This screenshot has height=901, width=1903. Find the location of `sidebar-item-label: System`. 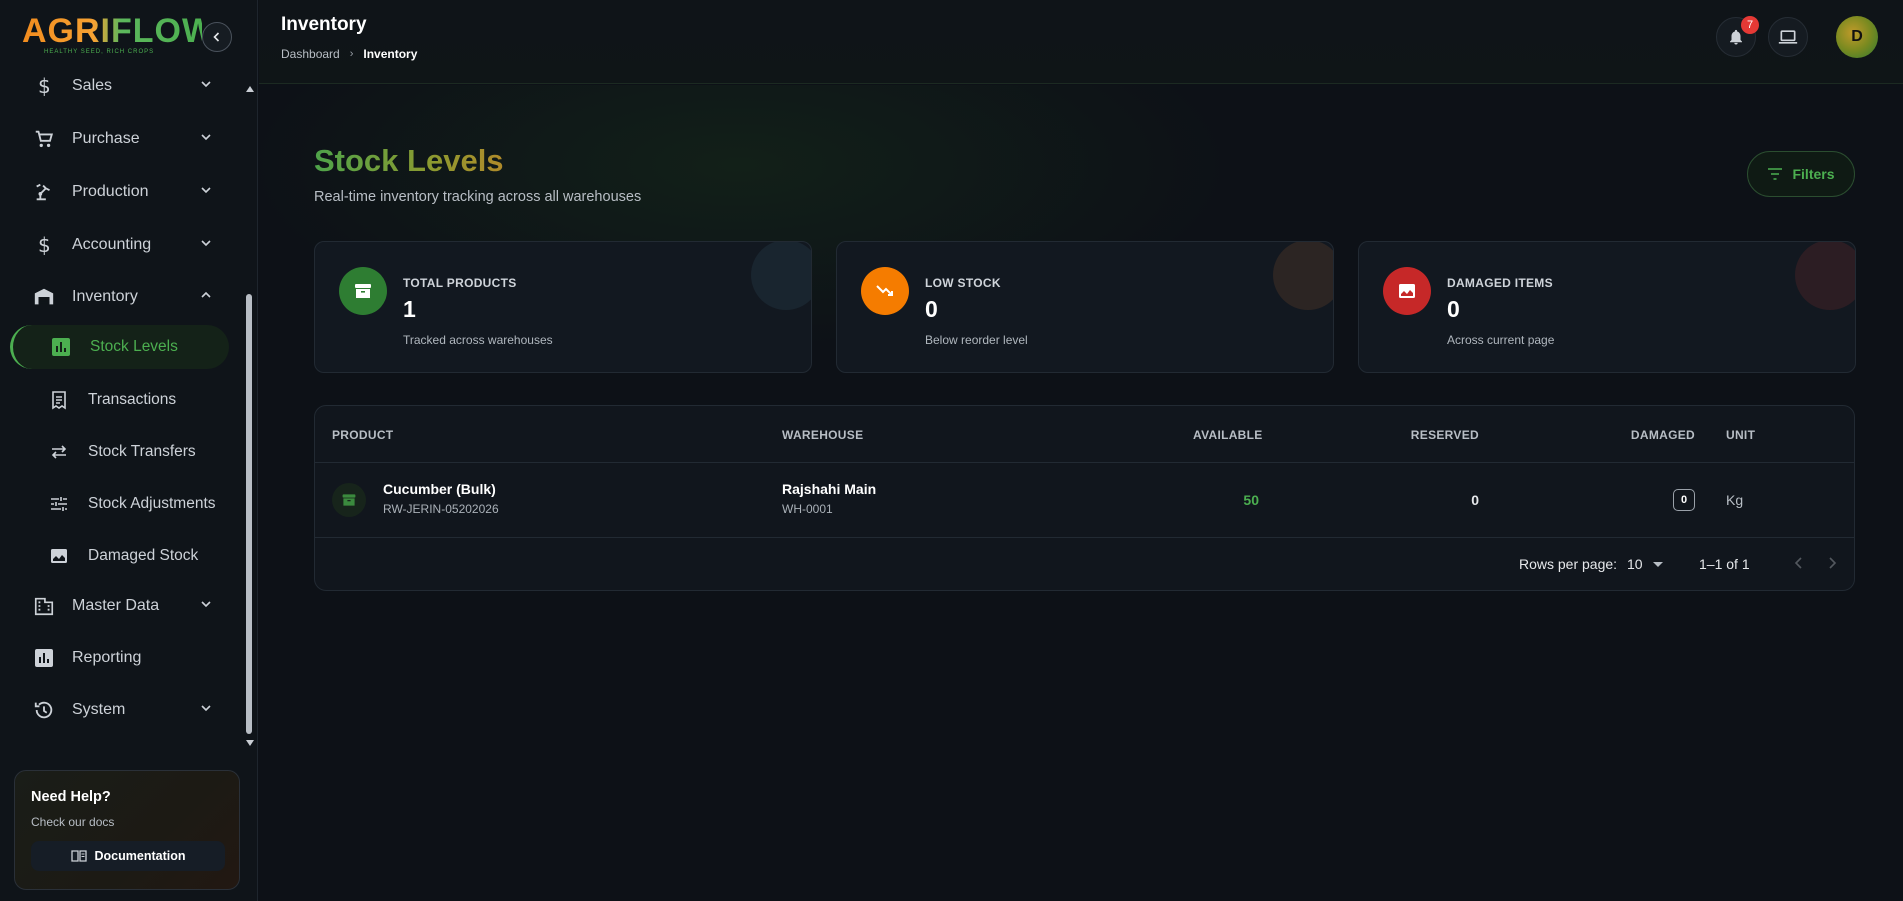

sidebar-item-label: System is located at coordinates (99, 709).